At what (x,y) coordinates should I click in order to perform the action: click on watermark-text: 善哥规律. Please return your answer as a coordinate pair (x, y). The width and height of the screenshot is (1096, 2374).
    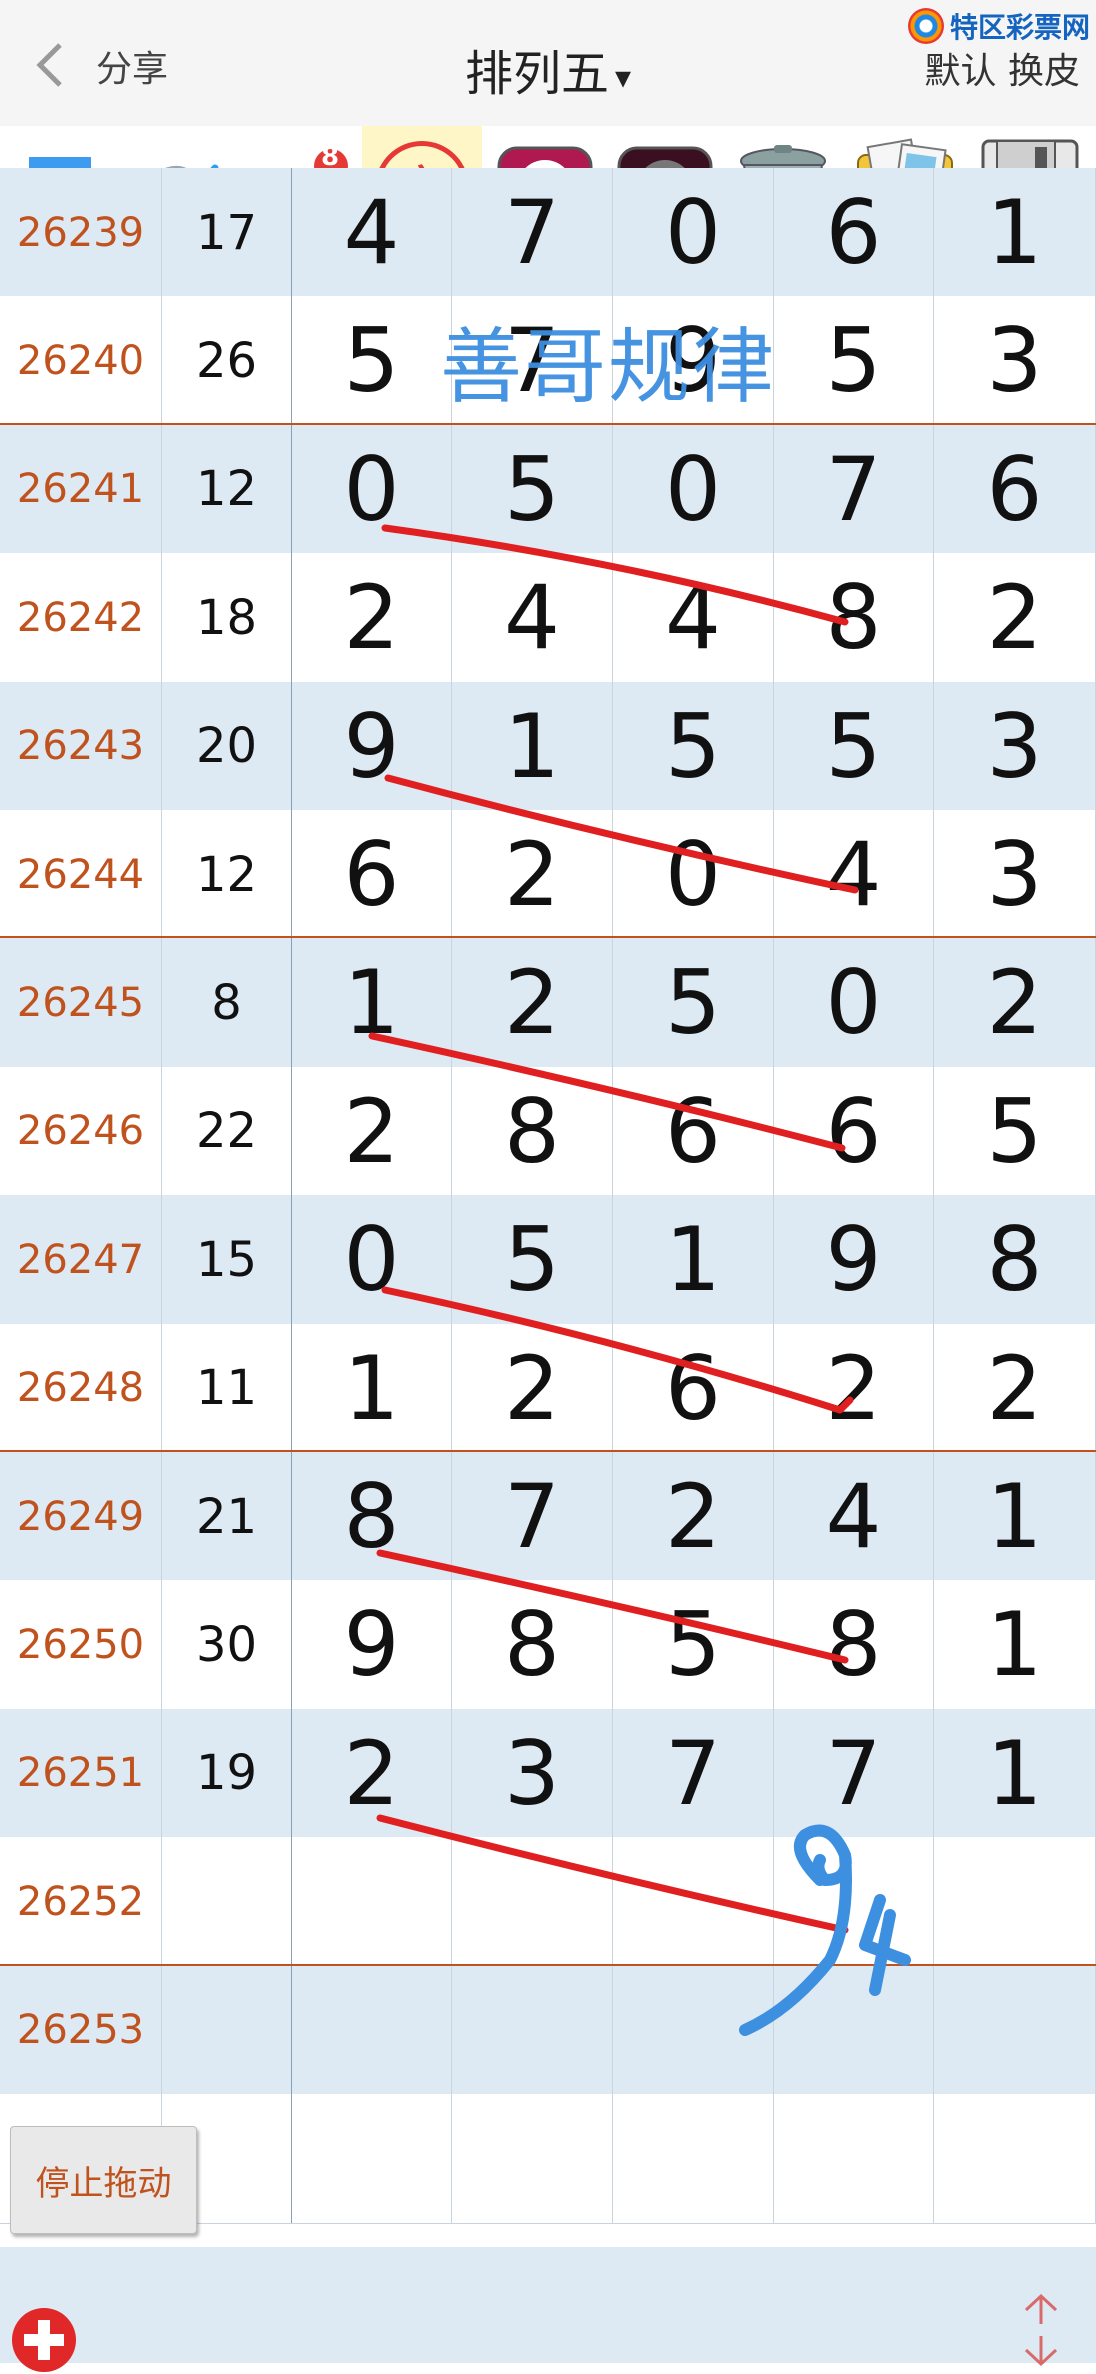
    Looking at the image, I should click on (608, 367).